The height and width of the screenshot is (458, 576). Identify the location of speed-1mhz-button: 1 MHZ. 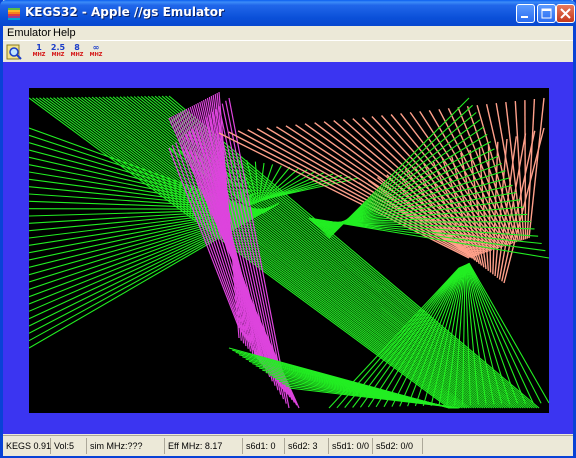
(39, 51).